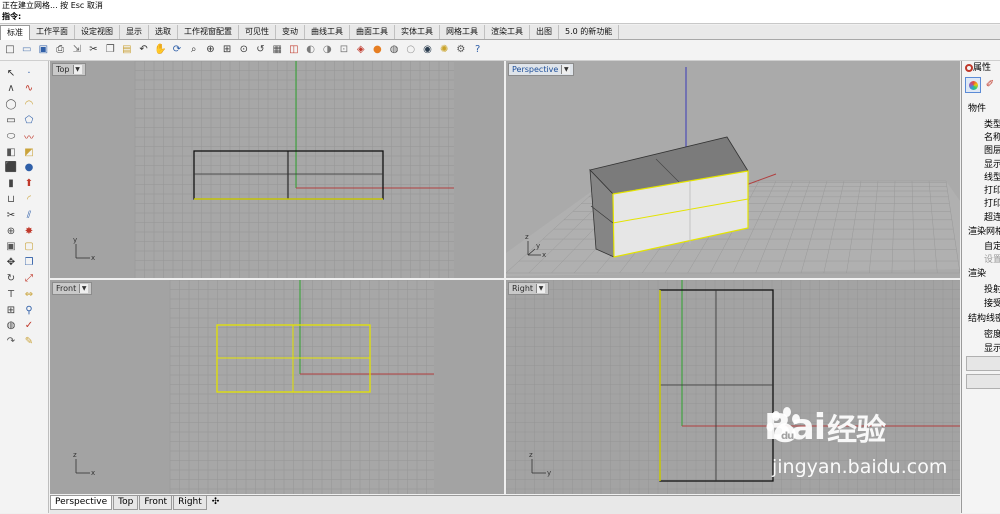 This screenshot has width=1000, height=514. I want to click on sweep-icon: ↷, so click(11, 342).